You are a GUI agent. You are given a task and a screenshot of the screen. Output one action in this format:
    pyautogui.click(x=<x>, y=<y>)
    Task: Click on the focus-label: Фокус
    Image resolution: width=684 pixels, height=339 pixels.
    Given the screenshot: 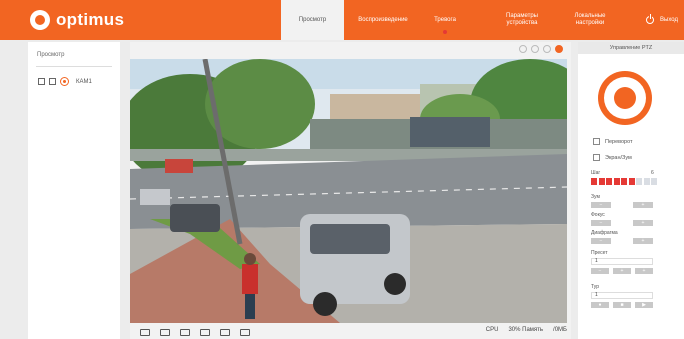 What is the action you would take?
    pyautogui.click(x=598, y=215)
    